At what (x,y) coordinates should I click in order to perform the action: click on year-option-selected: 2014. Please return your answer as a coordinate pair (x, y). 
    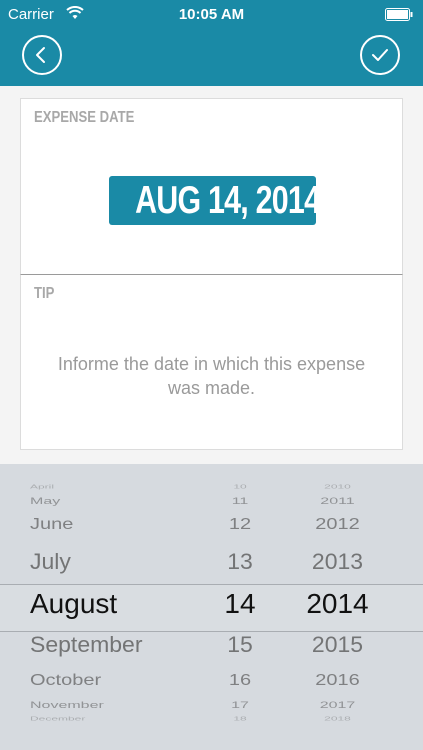
    Looking at the image, I should click on (337, 604).